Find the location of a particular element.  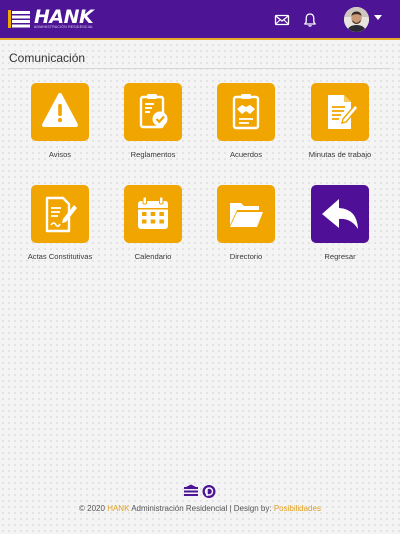

brand-name: HANK is located at coordinates (64, 17).